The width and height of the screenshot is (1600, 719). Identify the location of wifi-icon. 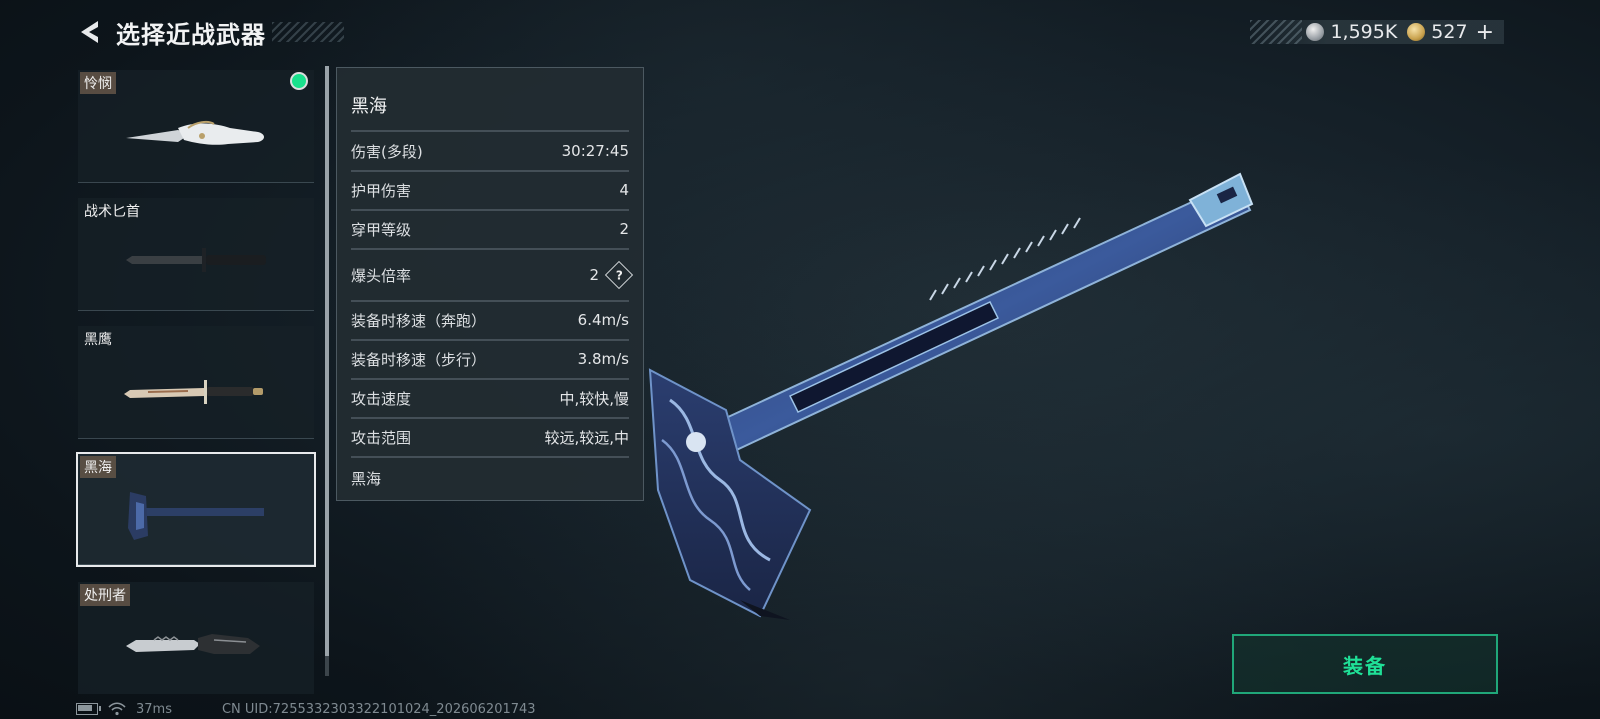
(117, 709).